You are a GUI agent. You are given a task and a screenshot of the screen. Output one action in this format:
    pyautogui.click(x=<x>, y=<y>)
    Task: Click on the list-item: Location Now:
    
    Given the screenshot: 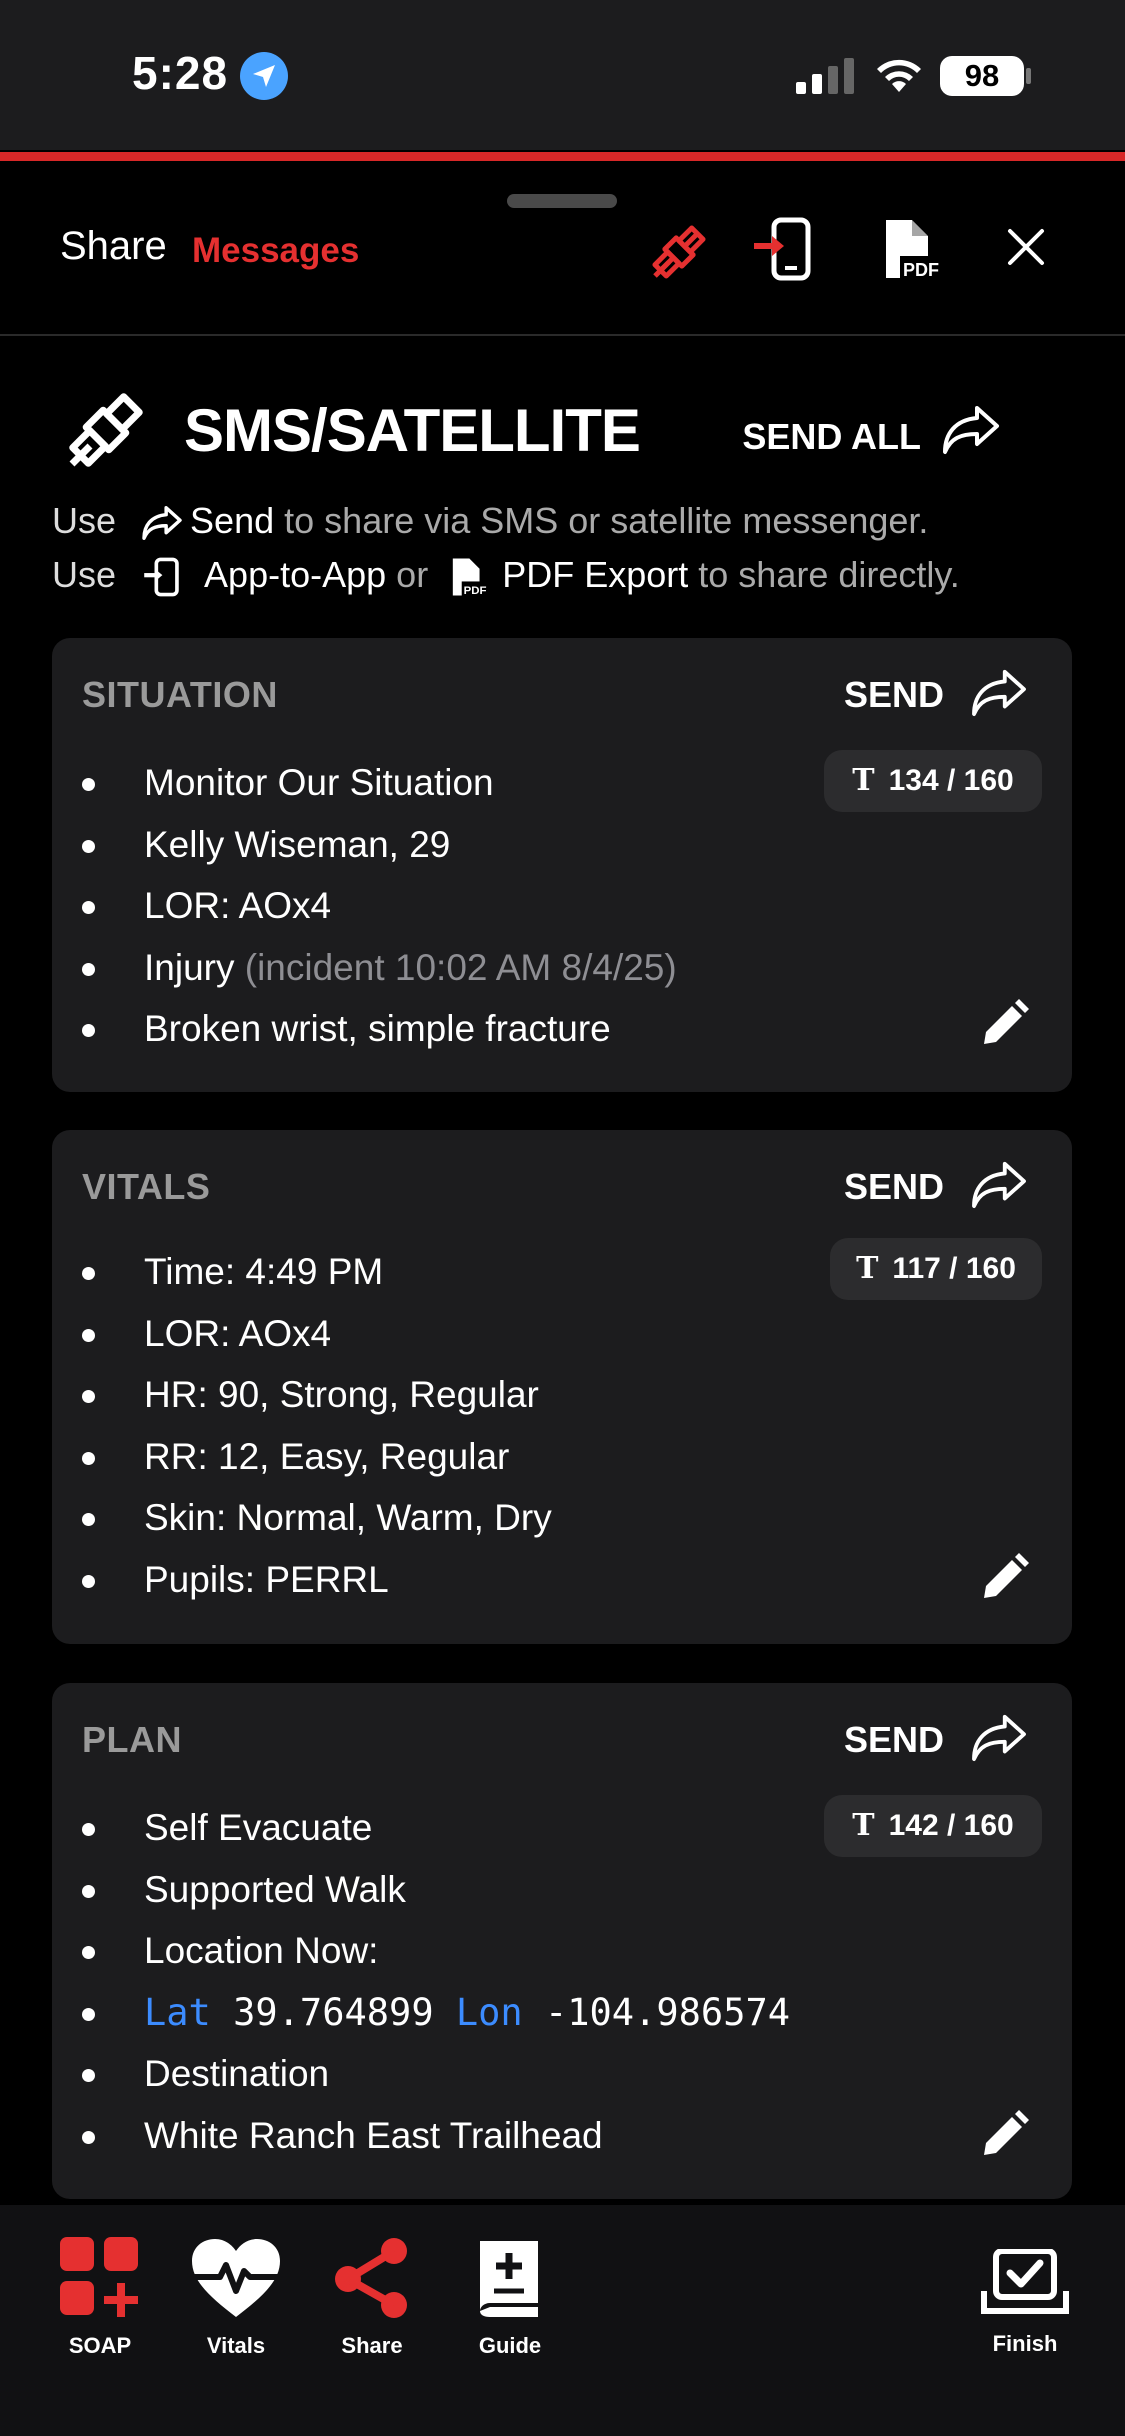 What is the action you would take?
    pyautogui.click(x=436, y=1951)
    